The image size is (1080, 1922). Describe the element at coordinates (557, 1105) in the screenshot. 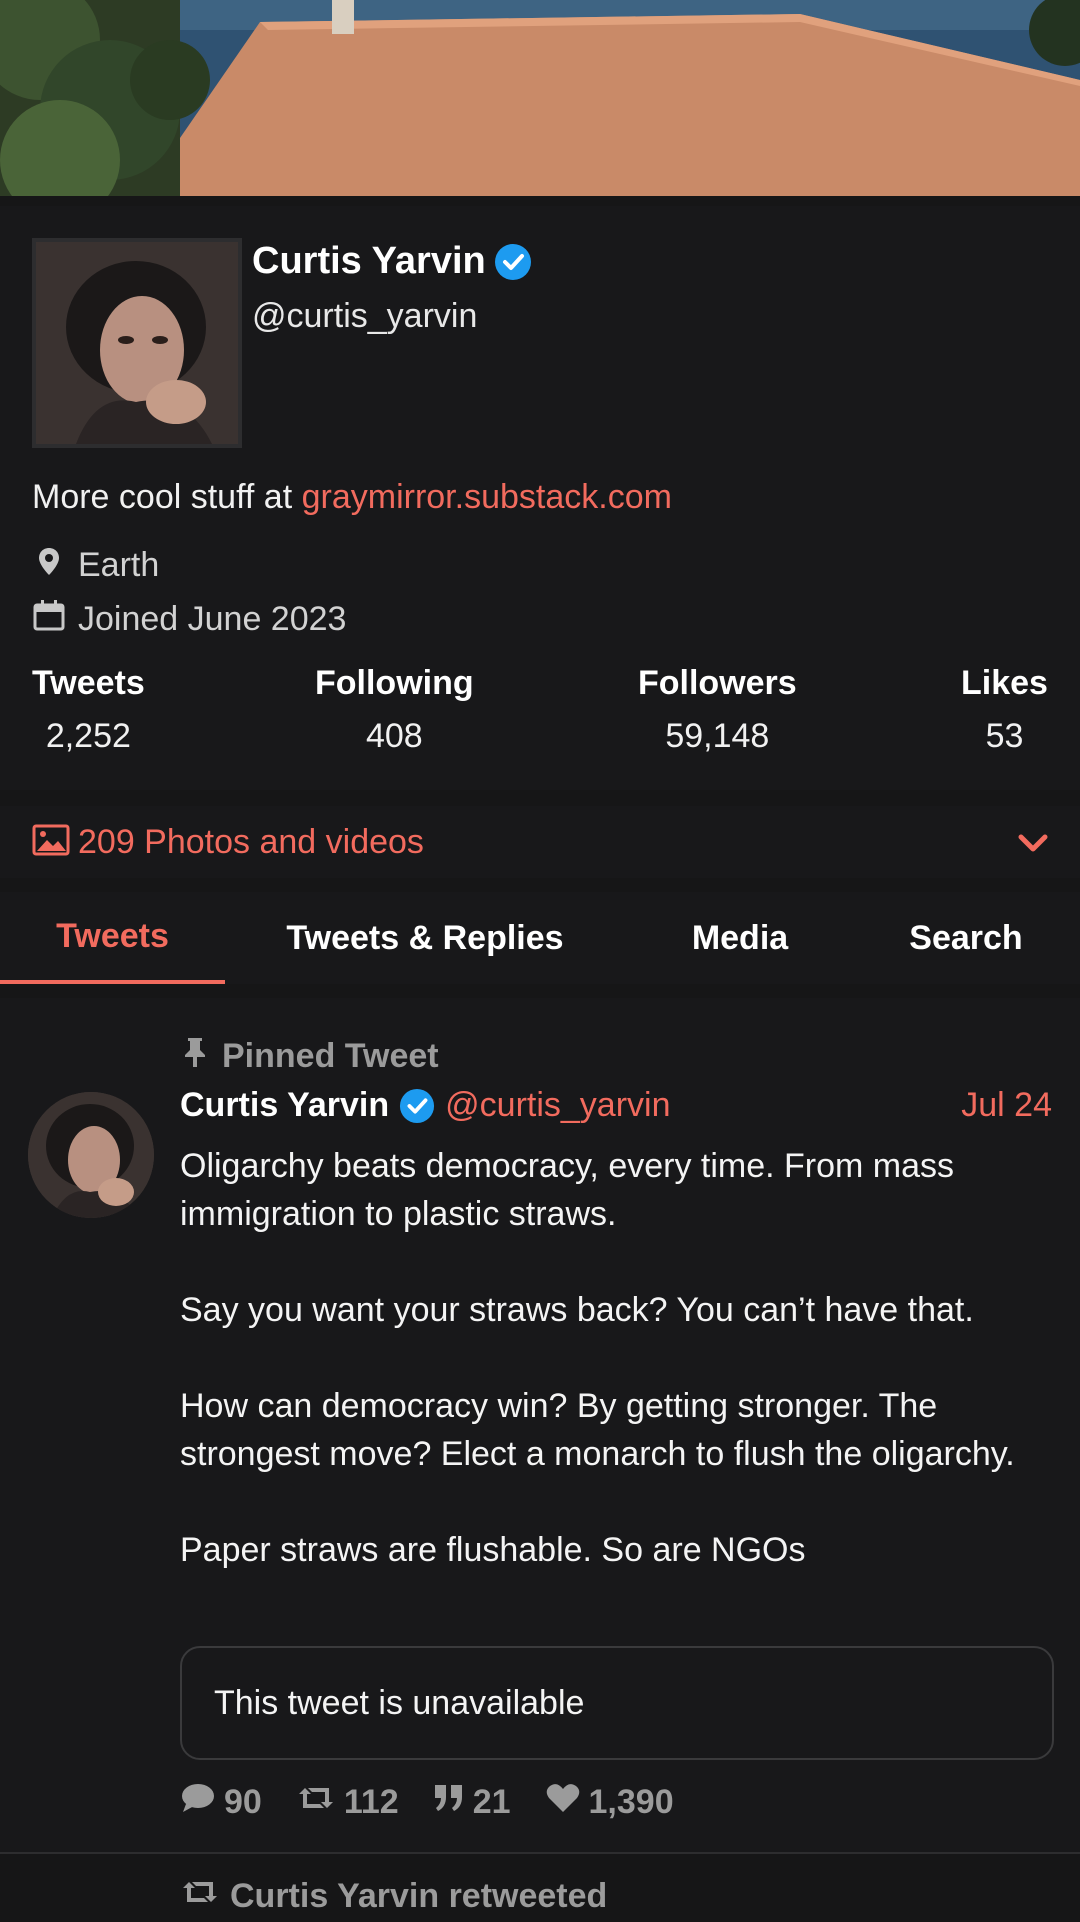

I see `tweet-author-handle: @curtis_yarvin` at that location.